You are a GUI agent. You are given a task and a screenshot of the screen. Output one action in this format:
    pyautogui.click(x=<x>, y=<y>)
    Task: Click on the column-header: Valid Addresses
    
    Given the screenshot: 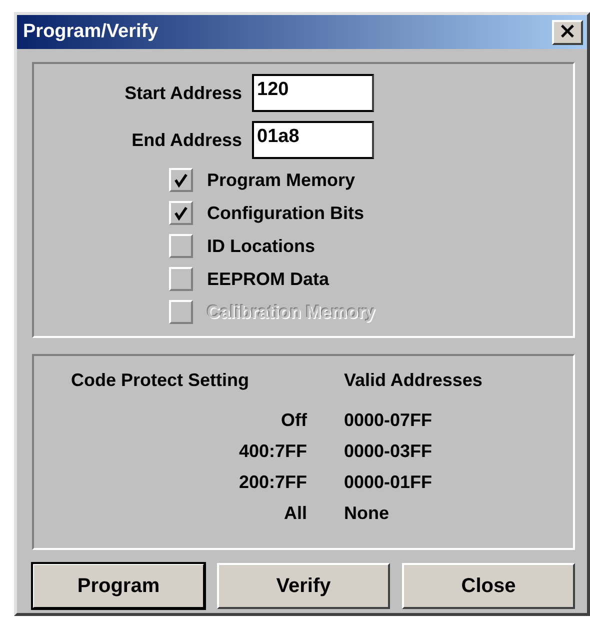 What is the action you would take?
    pyautogui.click(x=414, y=380)
    